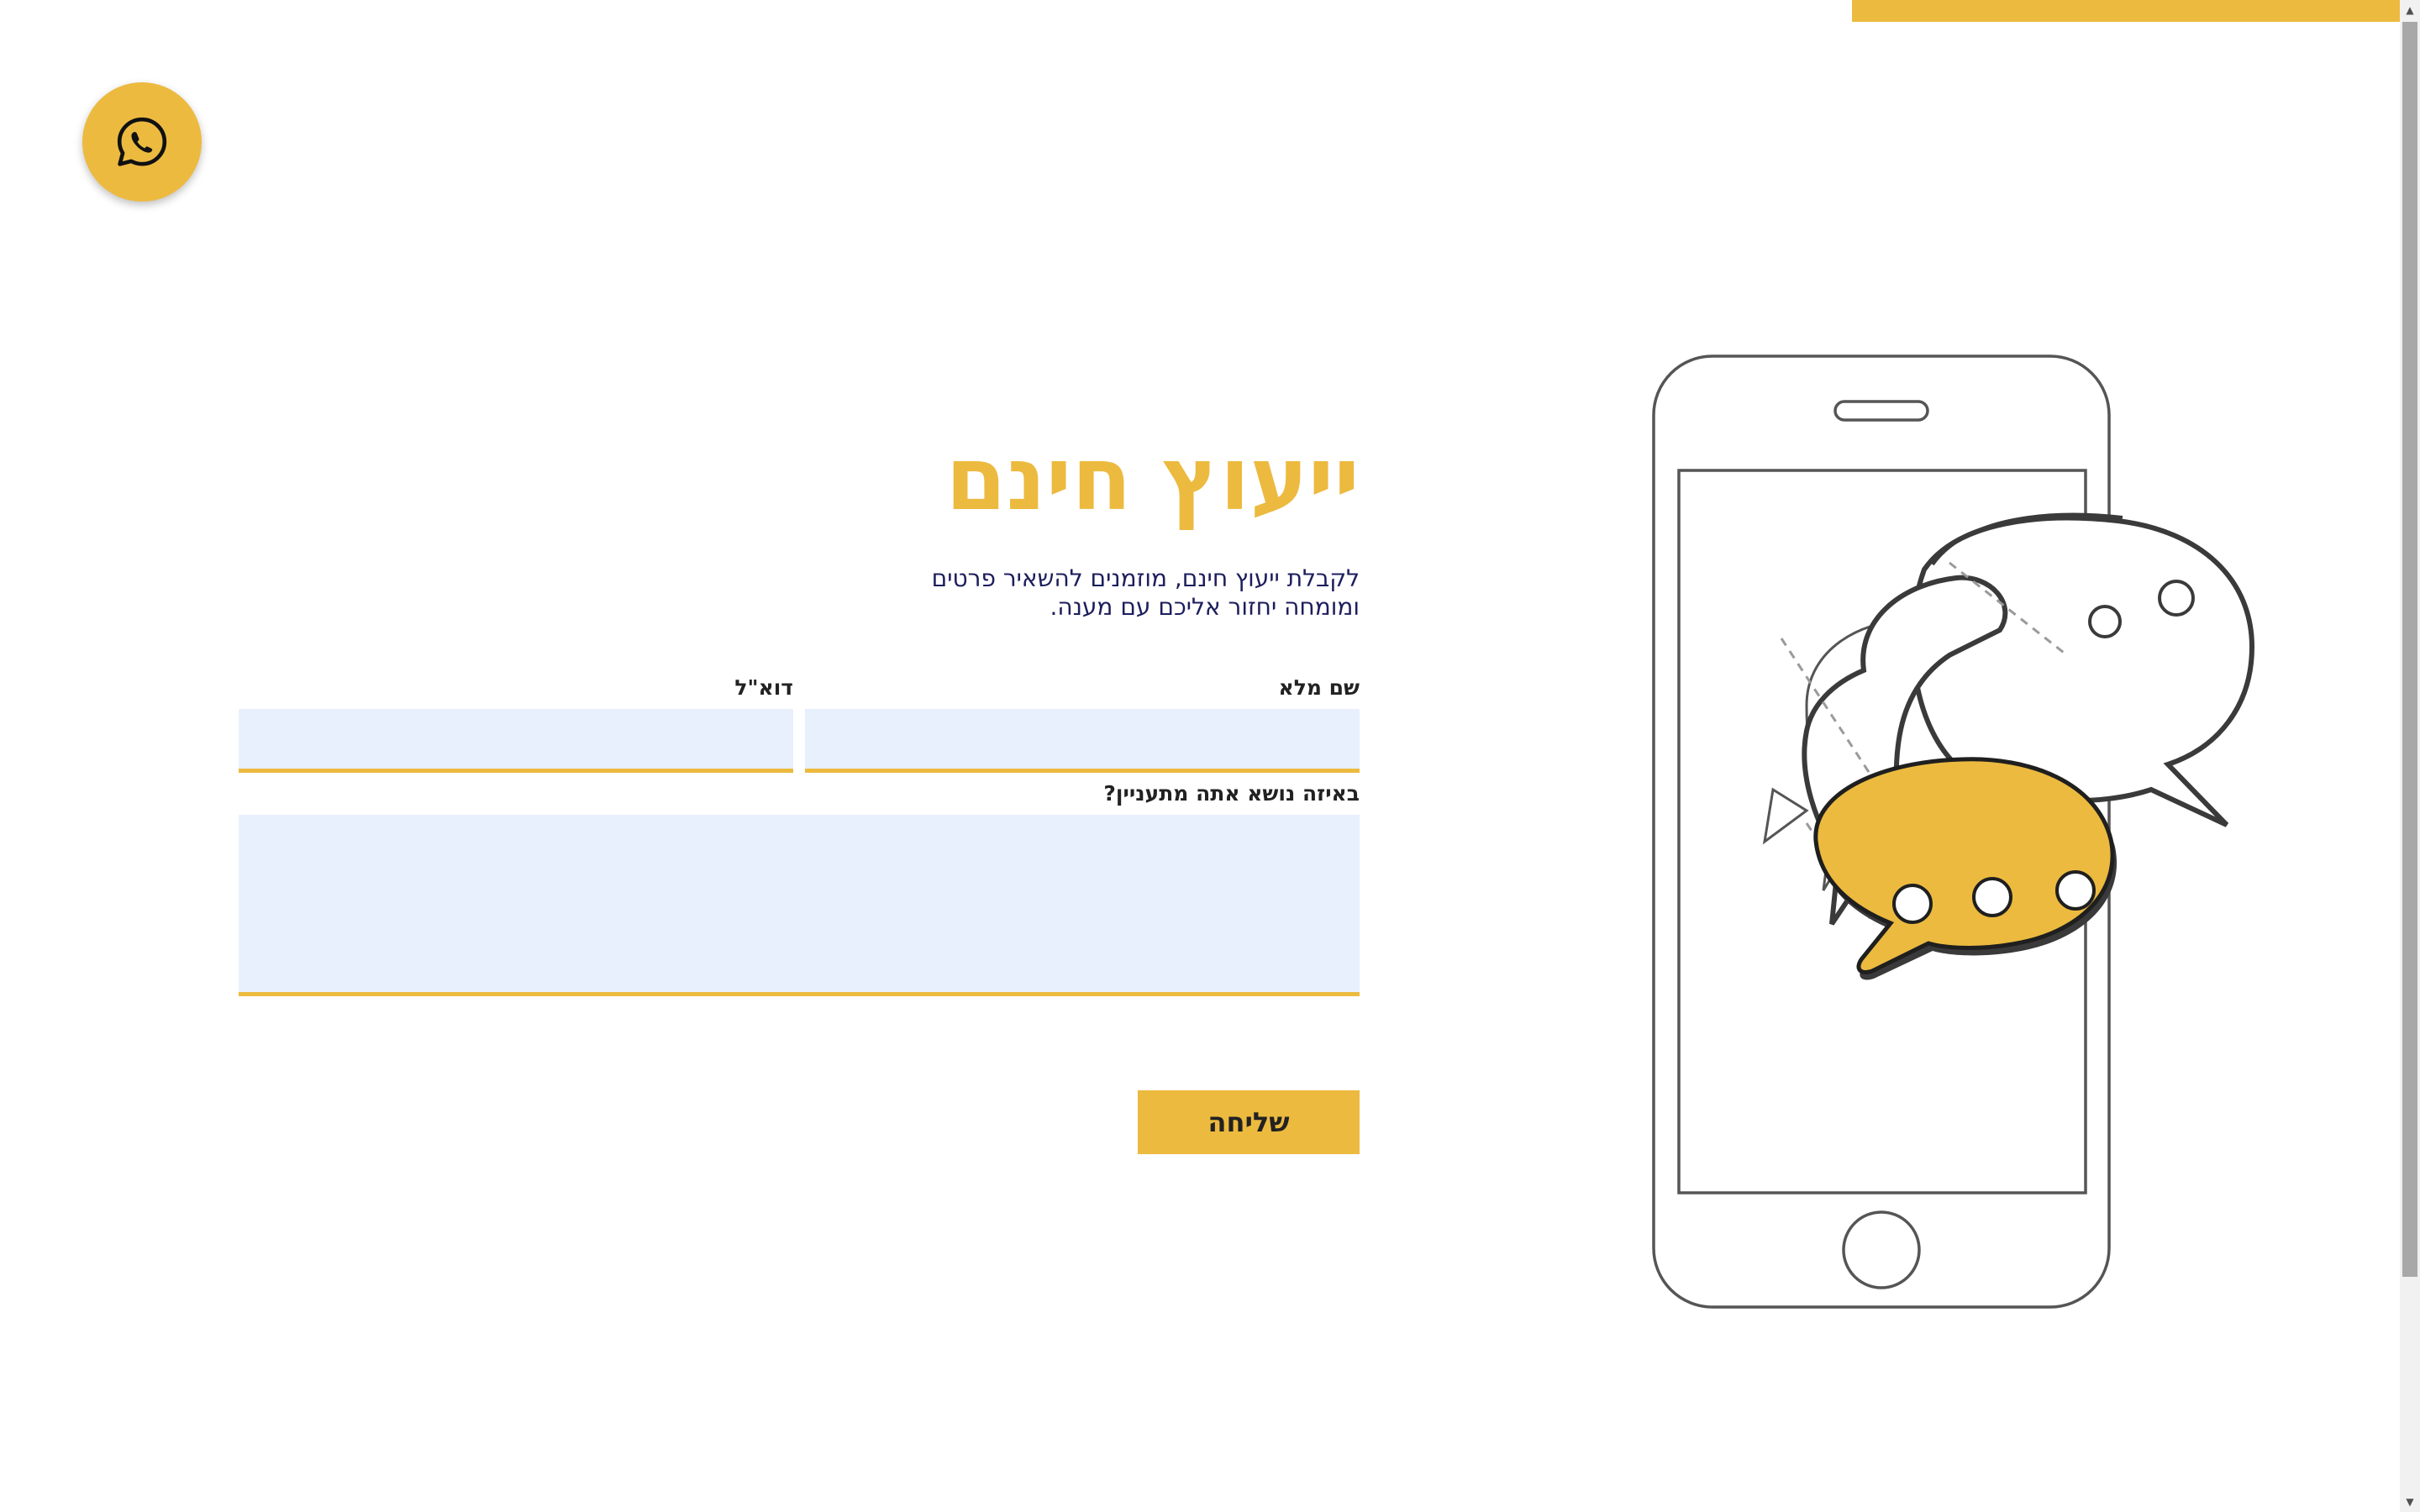 This screenshot has width=2420, height=1512. I want to click on scroll-down-arrow-icon: ▼, so click(2410, 1502).